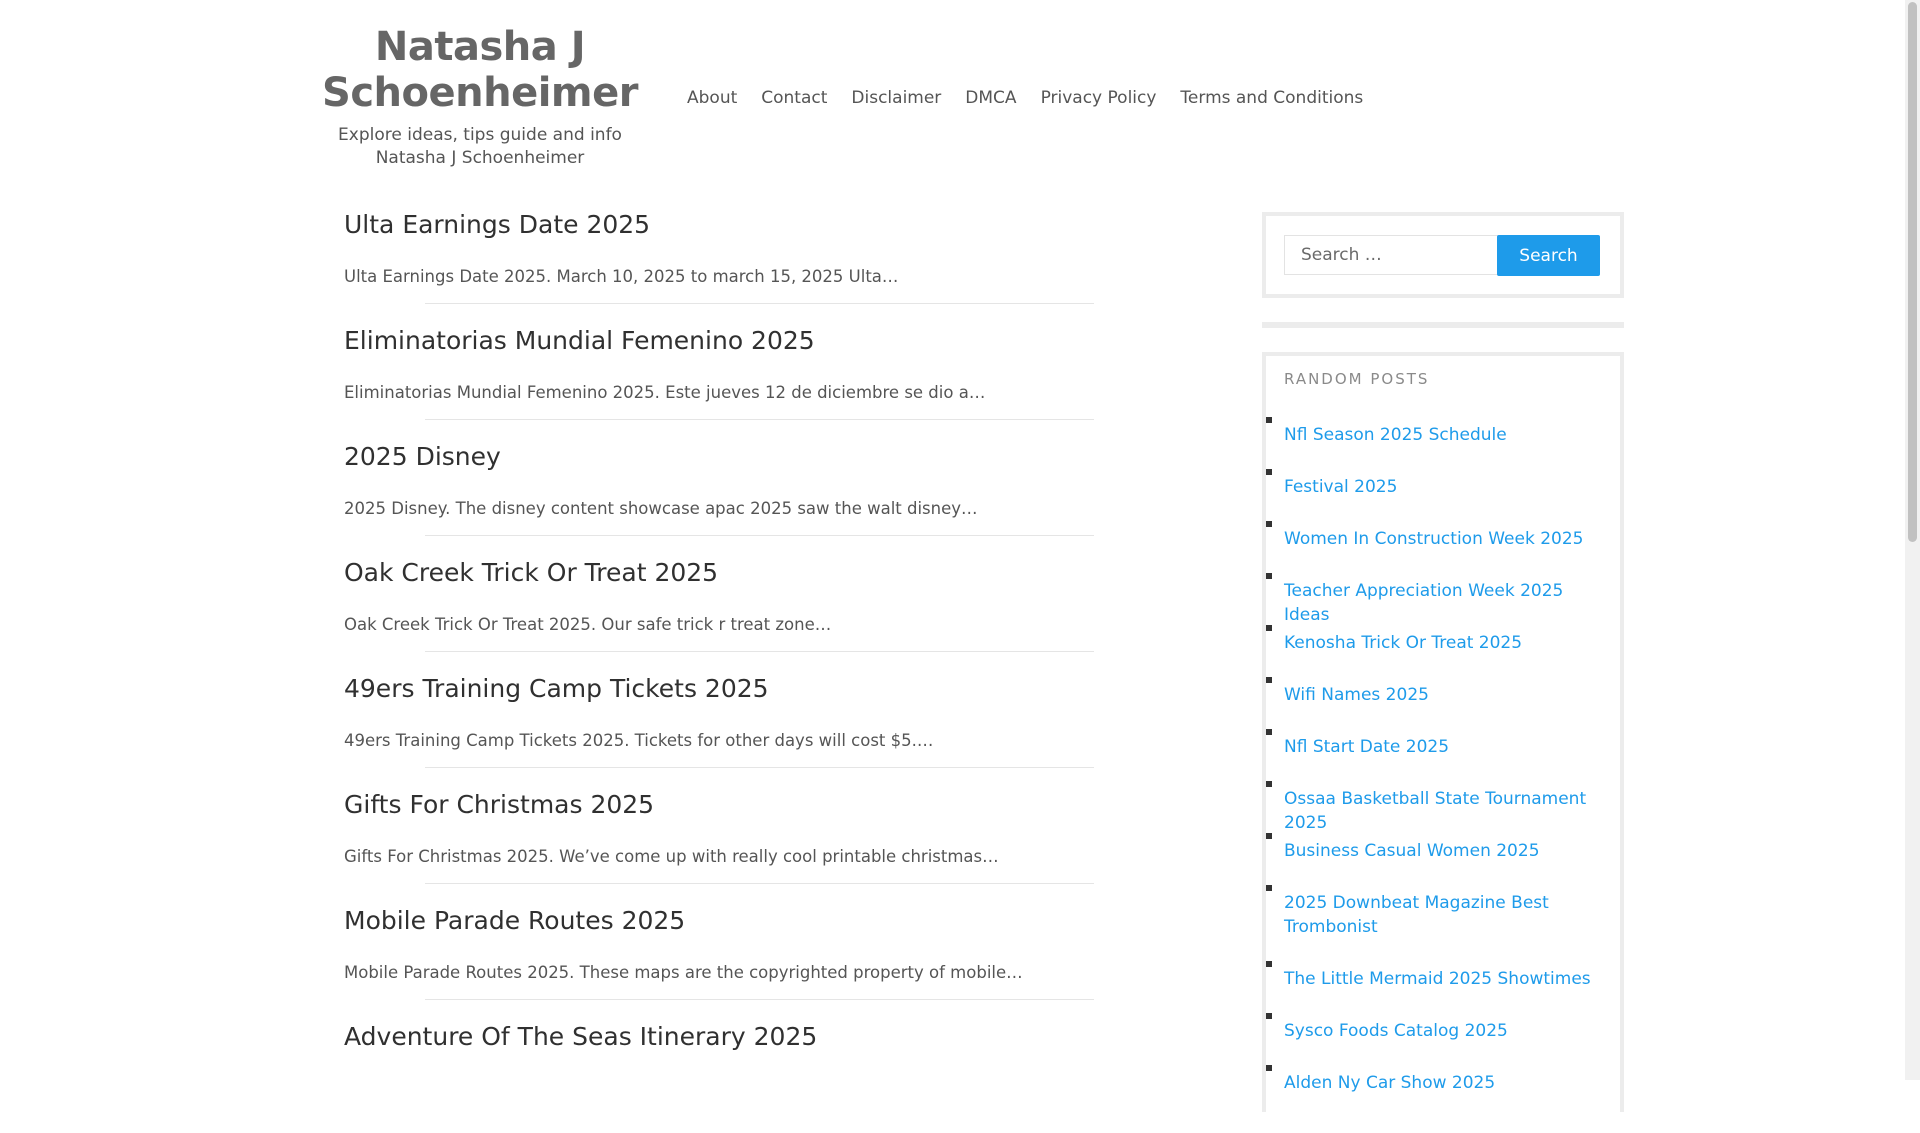 The width and height of the screenshot is (1920, 1133). What do you see at coordinates (580, 1037) in the screenshot?
I see `post-title: Adventure Of The Seas Itinerary 2025` at bounding box center [580, 1037].